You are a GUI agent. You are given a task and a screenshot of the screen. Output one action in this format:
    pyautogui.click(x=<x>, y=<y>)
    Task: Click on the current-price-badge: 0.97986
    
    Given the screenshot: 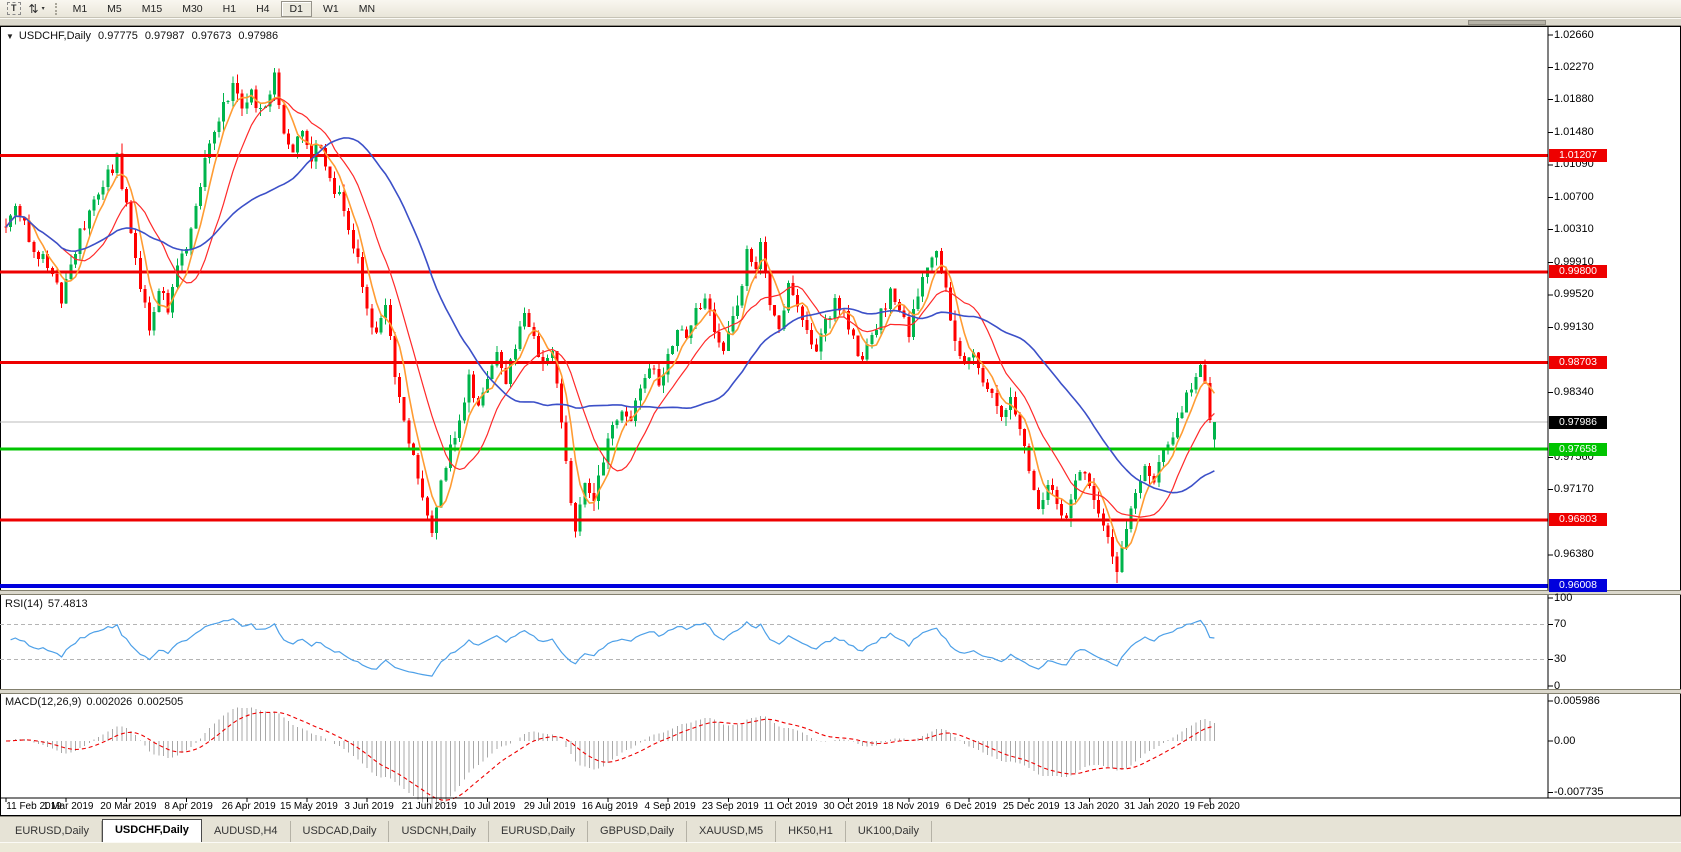 What is the action you would take?
    pyautogui.click(x=1578, y=422)
    